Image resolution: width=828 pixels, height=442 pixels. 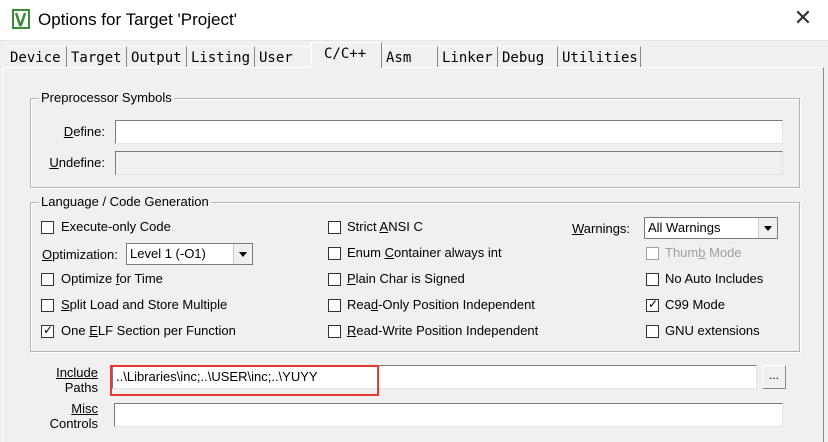 I want to click on execute-only-label: Execute-only Code, so click(x=116, y=226).